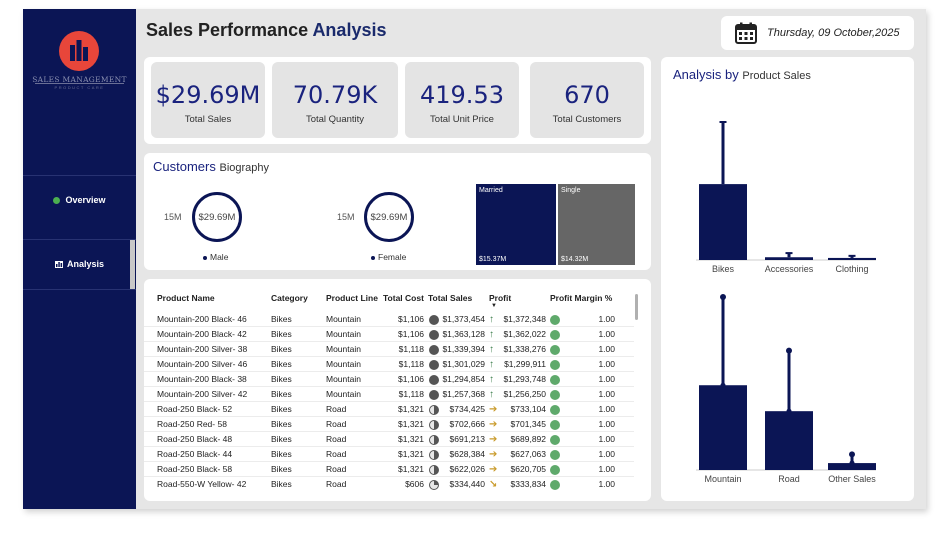 Image resolution: width=949 pixels, height=534 pixels. Describe the element at coordinates (208, 119) in the screenshot. I see `kpi-label: Total Sales` at that location.